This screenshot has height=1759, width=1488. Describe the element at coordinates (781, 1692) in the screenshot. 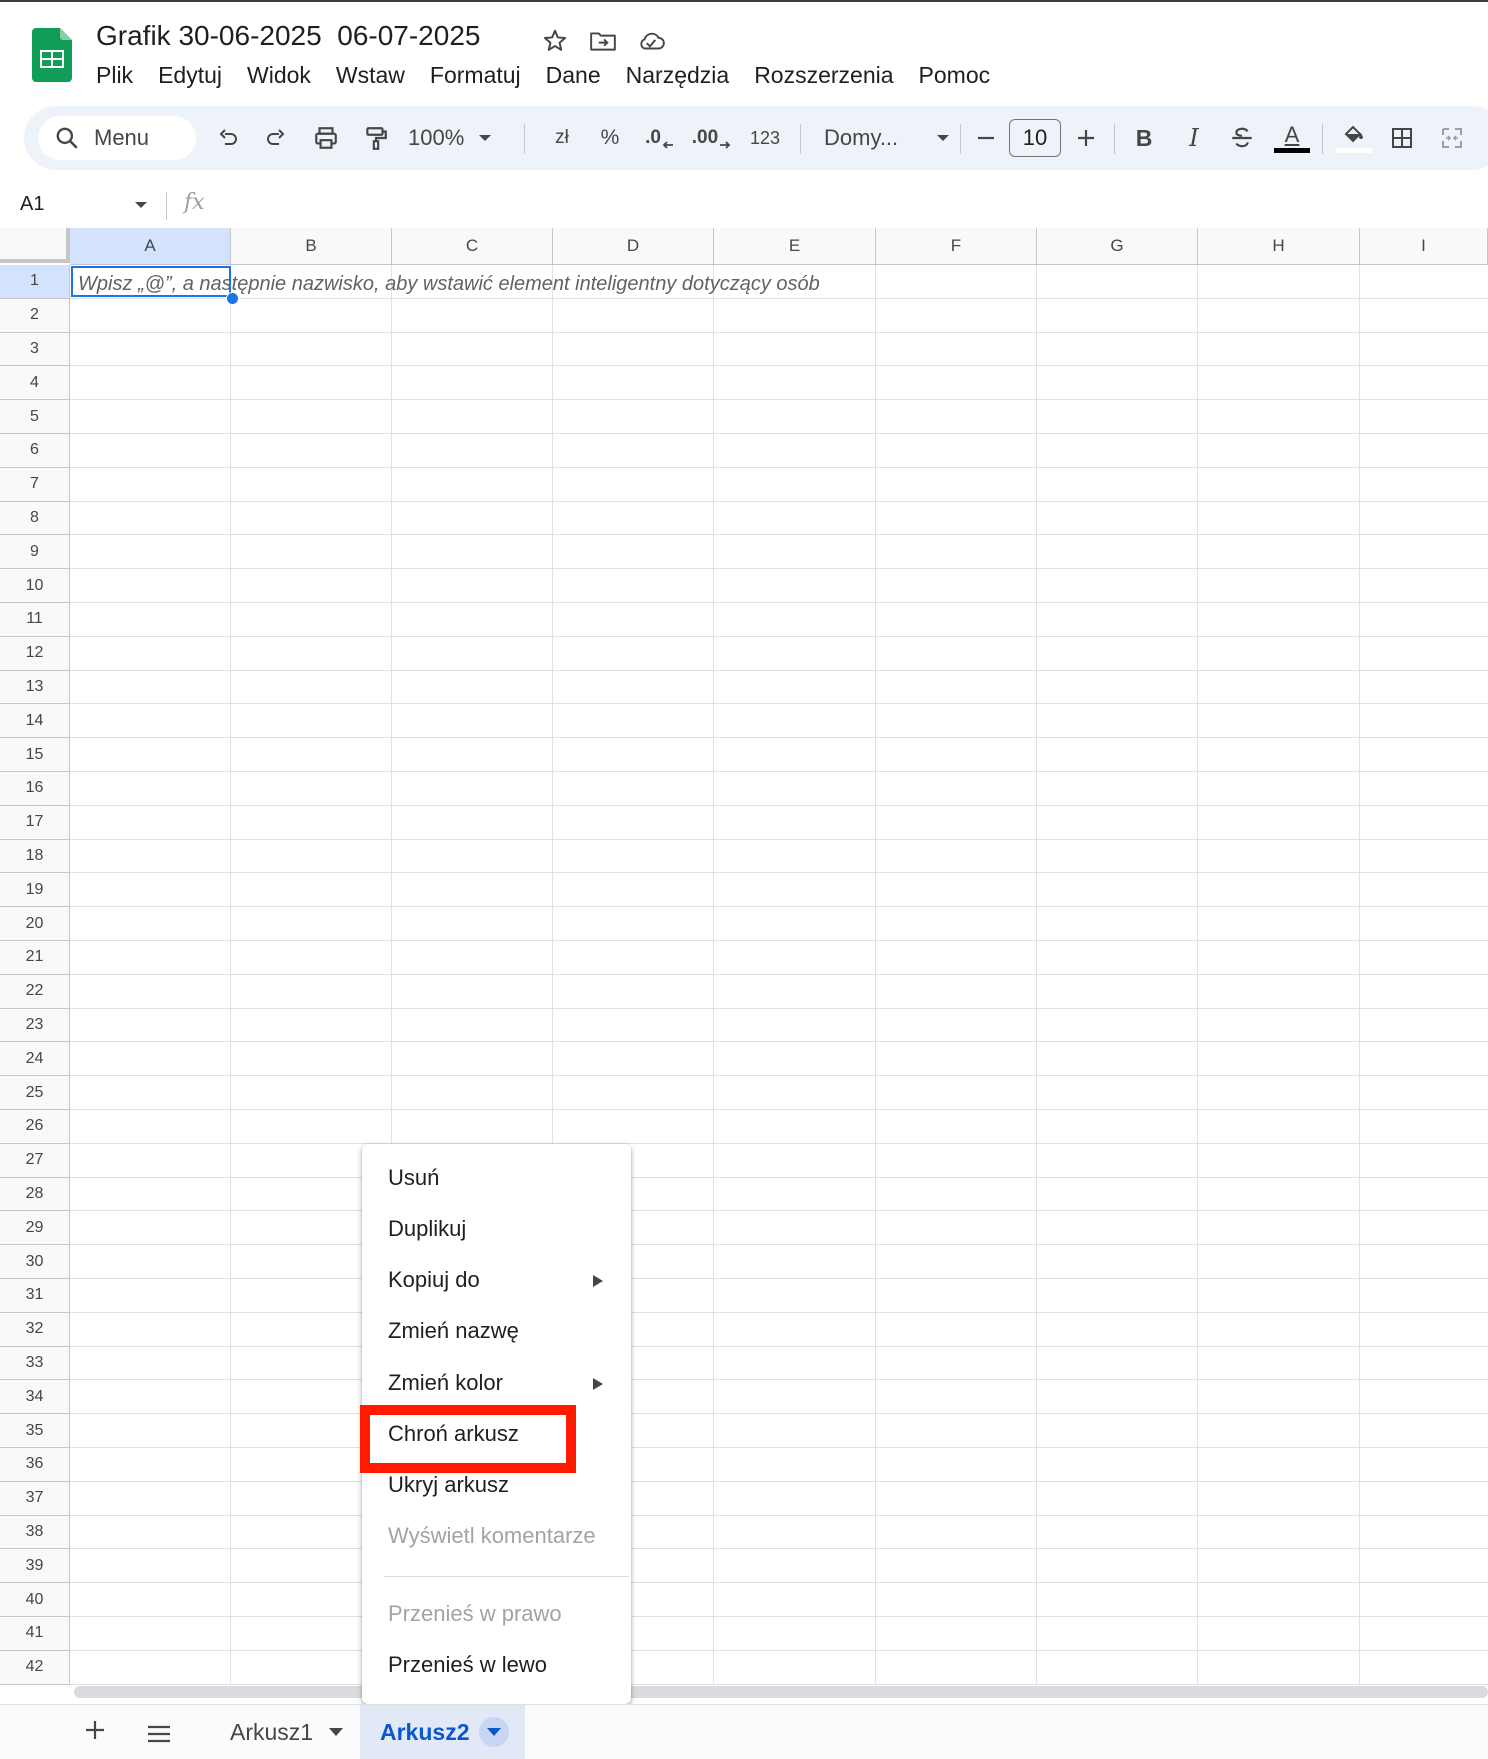

I see `horizontal-scrollbar` at that location.